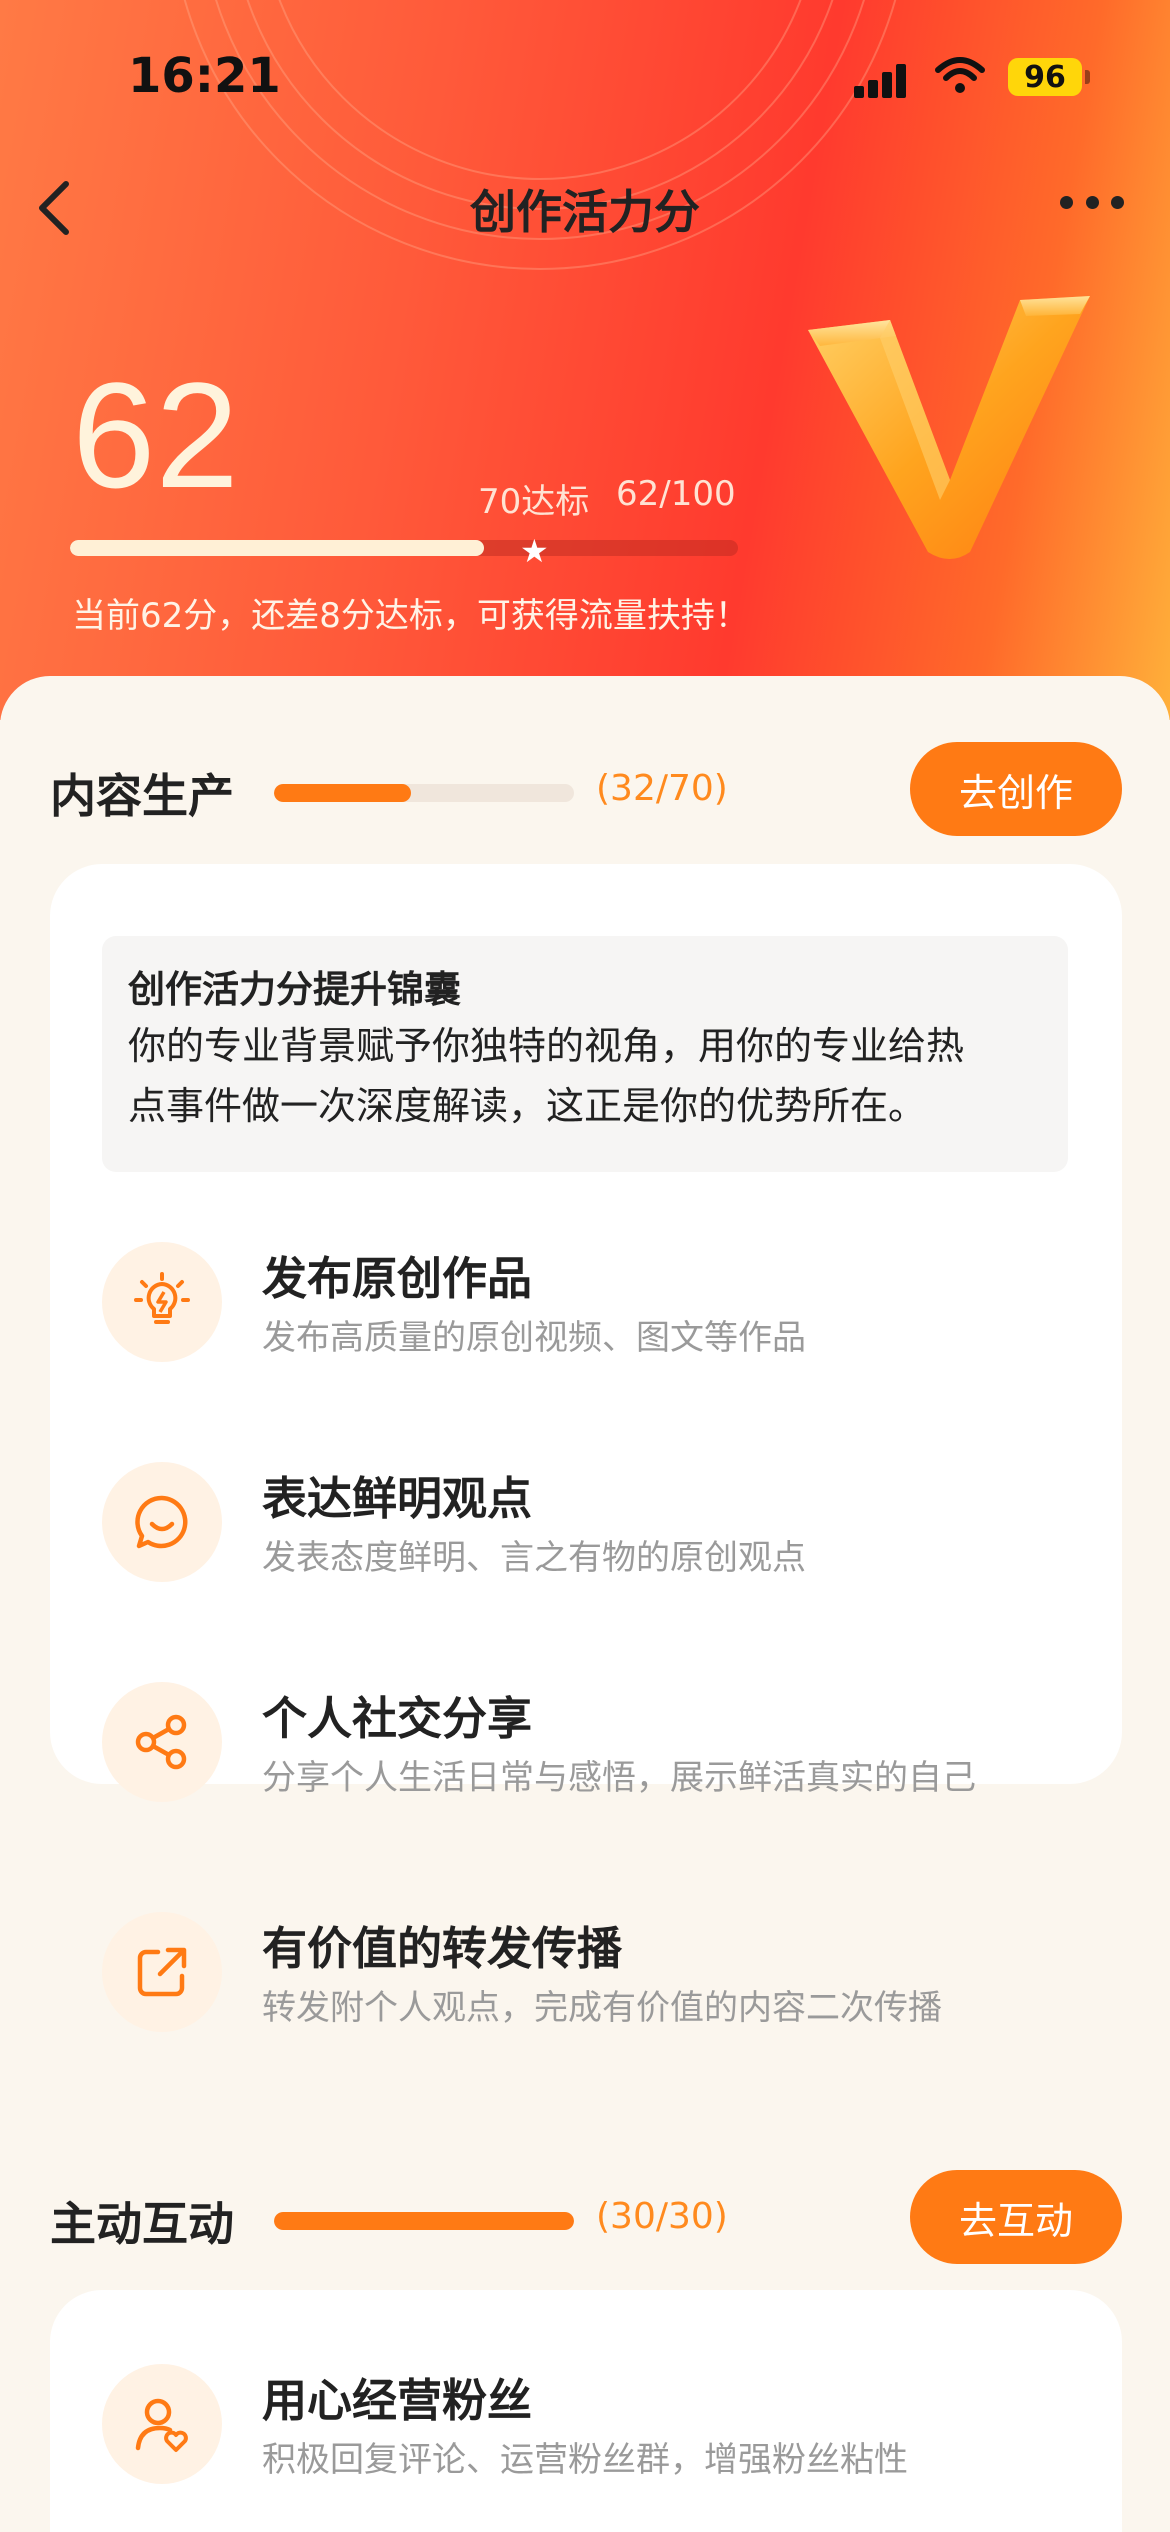  I want to click on content-count: (32/70), so click(662, 788).